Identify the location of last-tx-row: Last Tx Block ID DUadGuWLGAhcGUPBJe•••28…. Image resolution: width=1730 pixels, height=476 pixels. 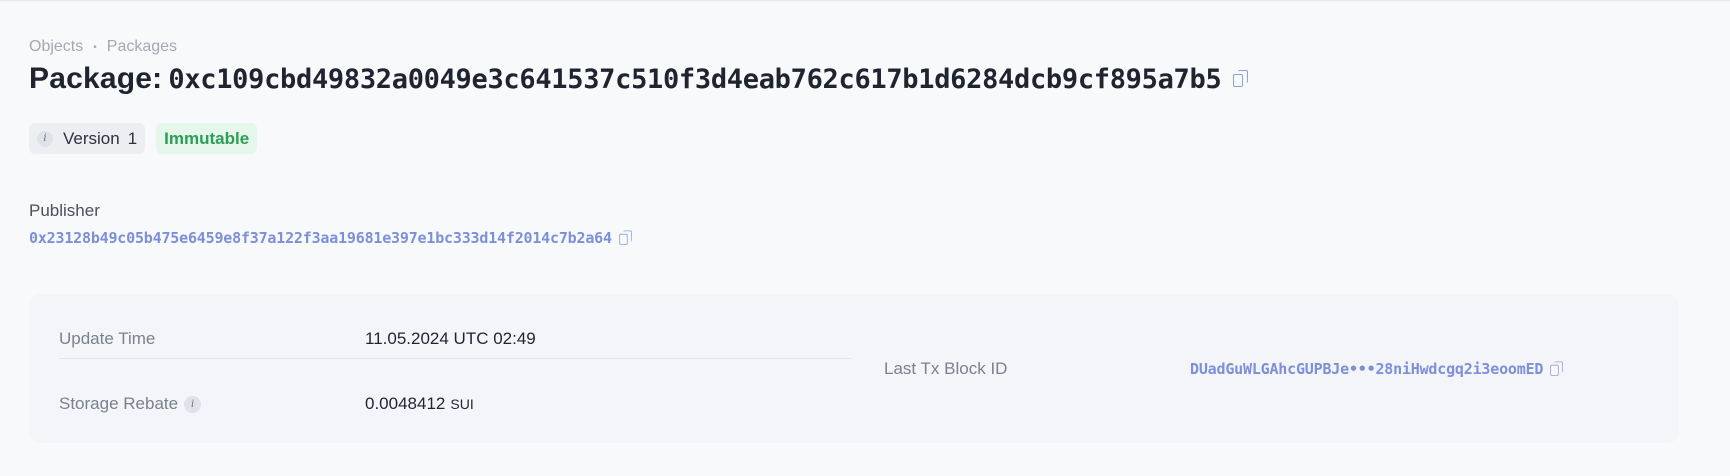
(1269, 369).